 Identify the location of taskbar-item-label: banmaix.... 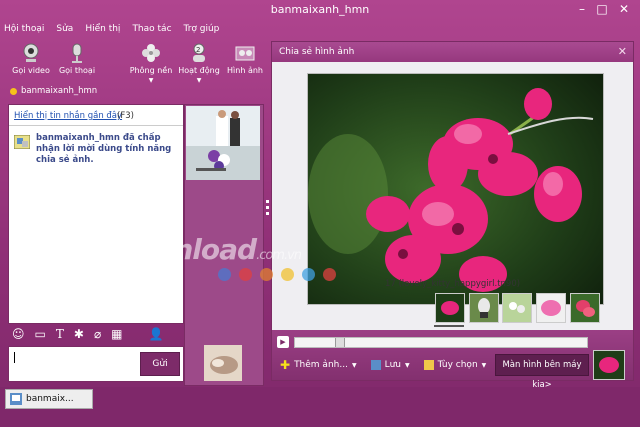
(50, 399).